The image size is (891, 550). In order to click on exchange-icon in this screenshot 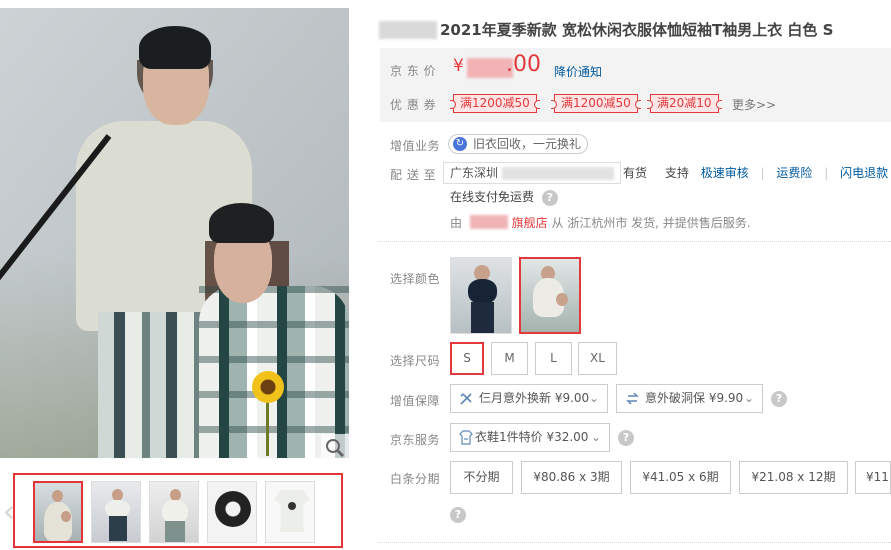, I will do `click(632, 398)`.